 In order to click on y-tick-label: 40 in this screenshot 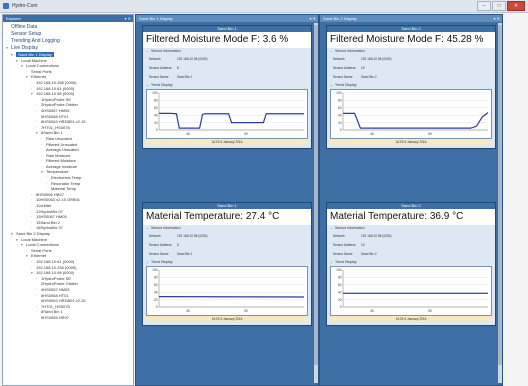, I will do `click(340, 292)`.